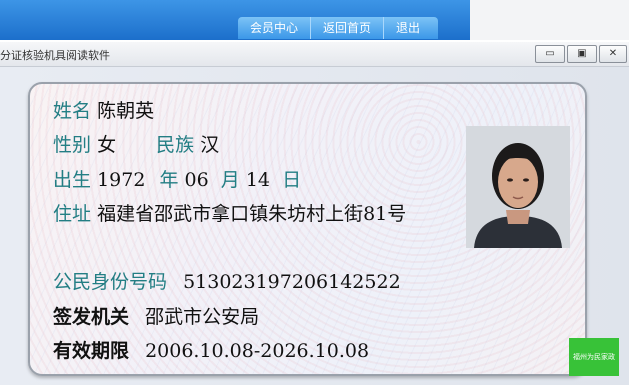  Describe the element at coordinates (202, 317) in the screenshot. I see `authority-value: 邵武市公安局` at that location.